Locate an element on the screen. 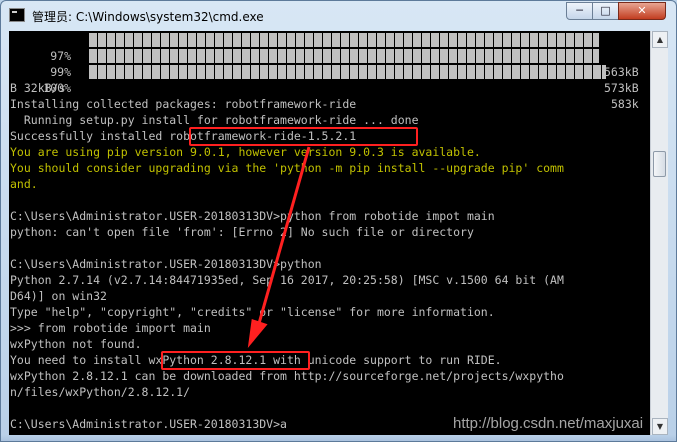  window-frame-bottom is located at coordinates (338, 438).